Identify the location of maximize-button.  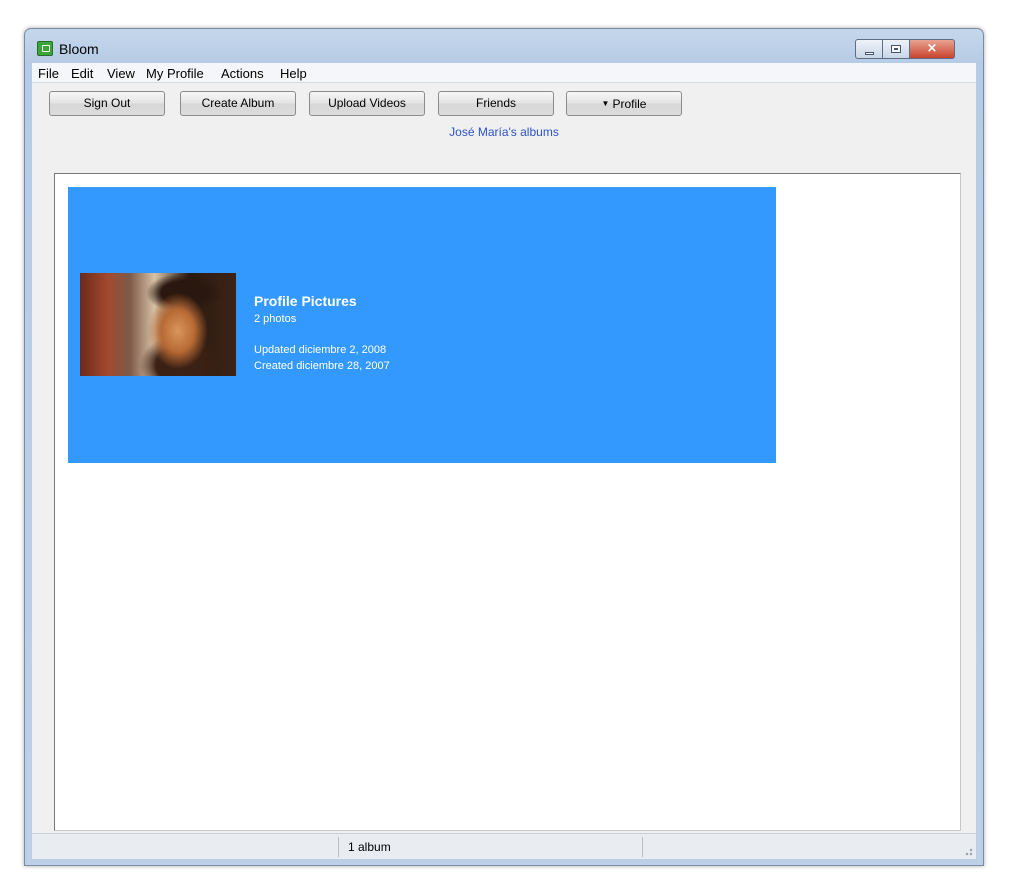
(896, 49).